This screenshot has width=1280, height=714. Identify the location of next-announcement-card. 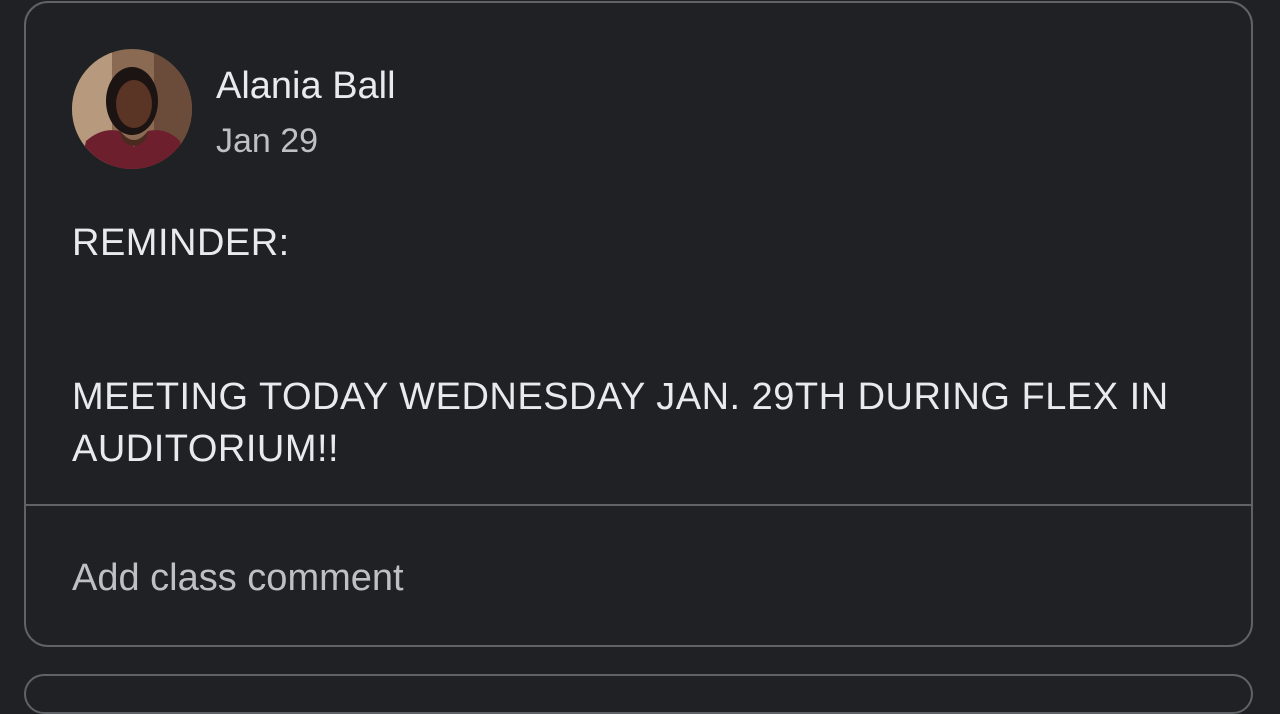
(638, 694).